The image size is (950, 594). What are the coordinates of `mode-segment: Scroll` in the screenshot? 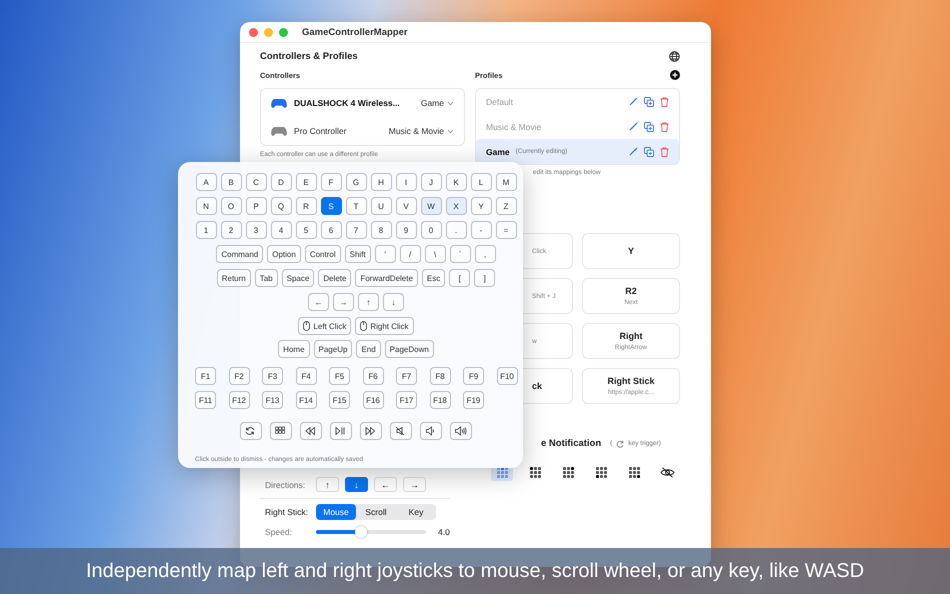 It's located at (376, 512).